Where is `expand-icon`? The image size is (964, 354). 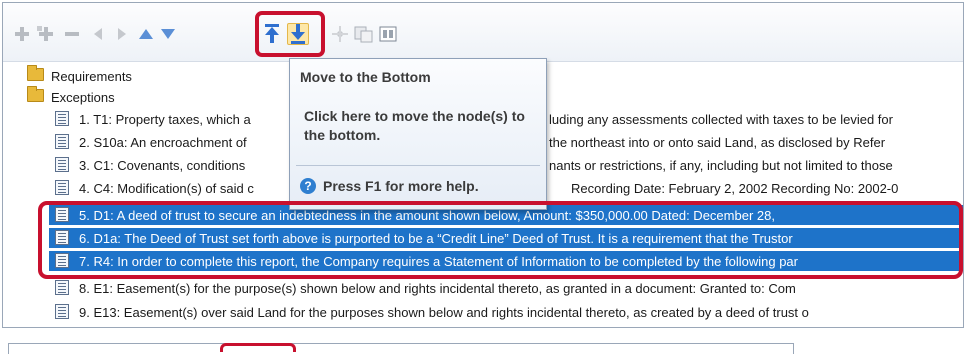
expand-icon is located at coordinates (340, 34).